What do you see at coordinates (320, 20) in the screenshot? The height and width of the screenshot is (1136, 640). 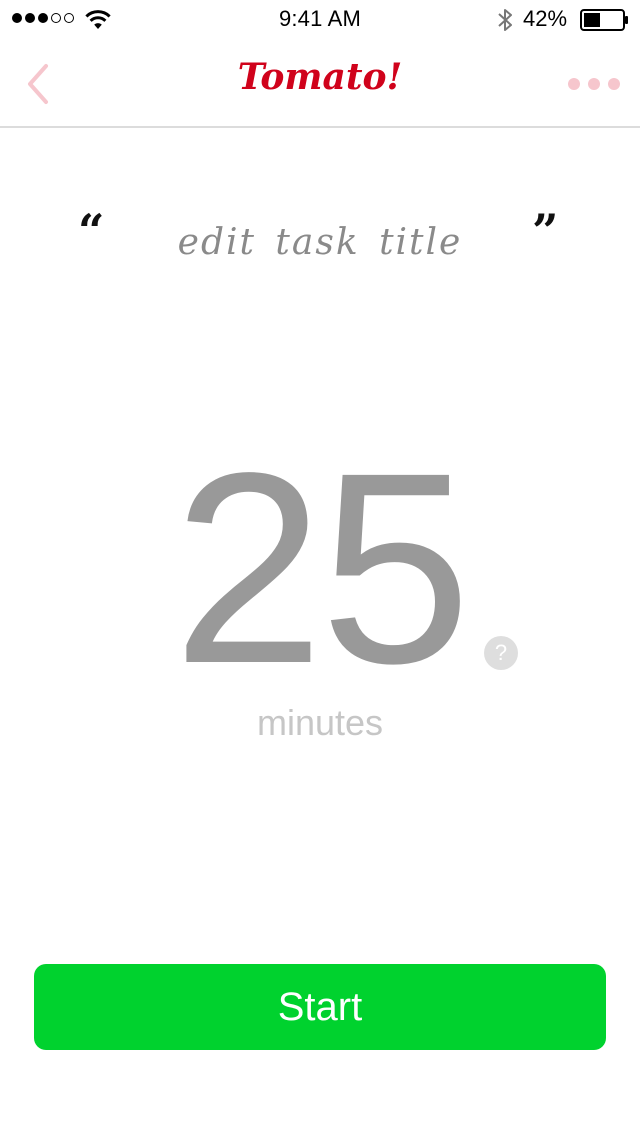 I see `status-bar: 9:41 AM 42%` at bounding box center [320, 20].